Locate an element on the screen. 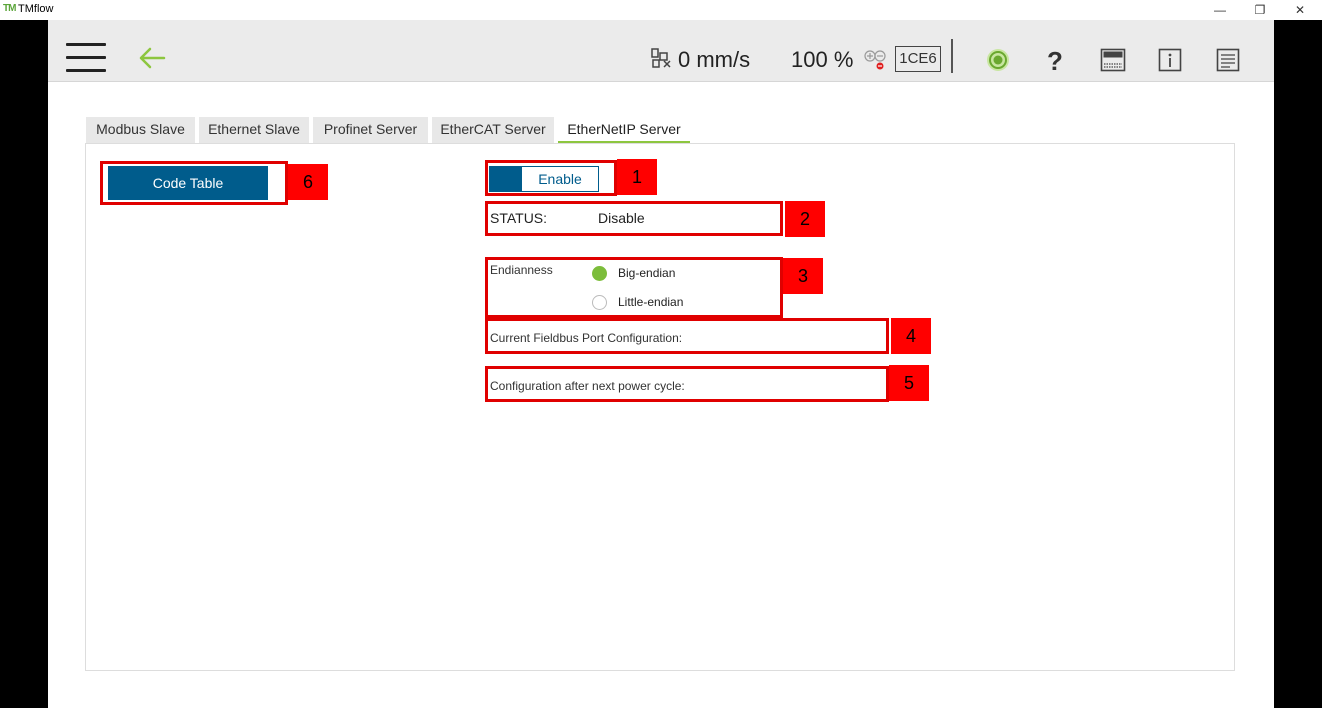 The width and height of the screenshot is (1322, 708). log-icon is located at coordinates (1228, 60).